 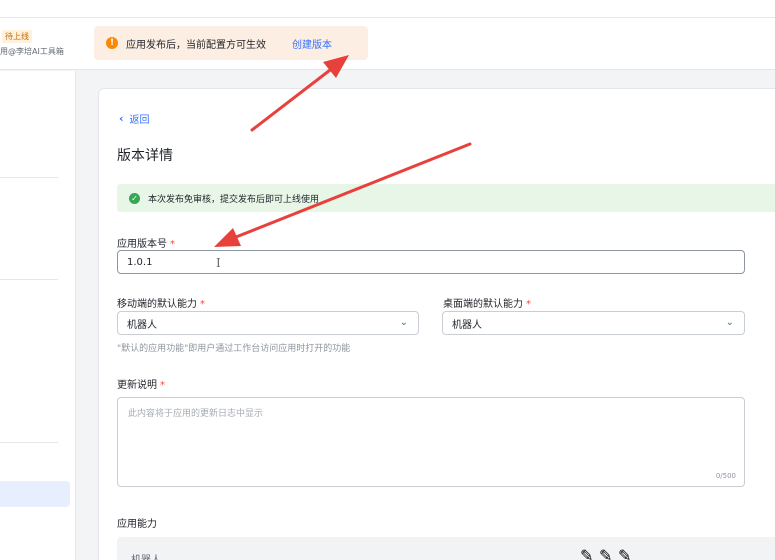 What do you see at coordinates (606, 553) in the screenshot?
I see `scribble-sticker-icon: ✎ ✎ ✎` at bounding box center [606, 553].